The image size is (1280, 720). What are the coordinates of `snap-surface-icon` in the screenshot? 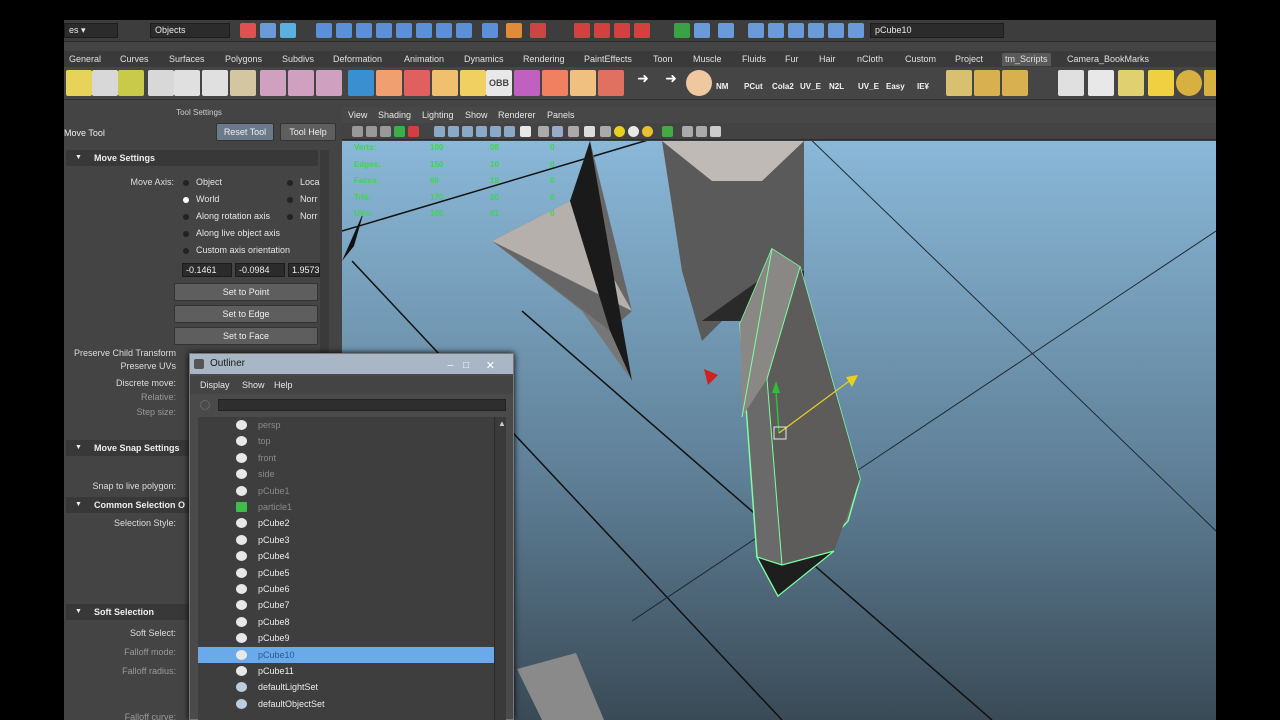 It's located at (404, 30).